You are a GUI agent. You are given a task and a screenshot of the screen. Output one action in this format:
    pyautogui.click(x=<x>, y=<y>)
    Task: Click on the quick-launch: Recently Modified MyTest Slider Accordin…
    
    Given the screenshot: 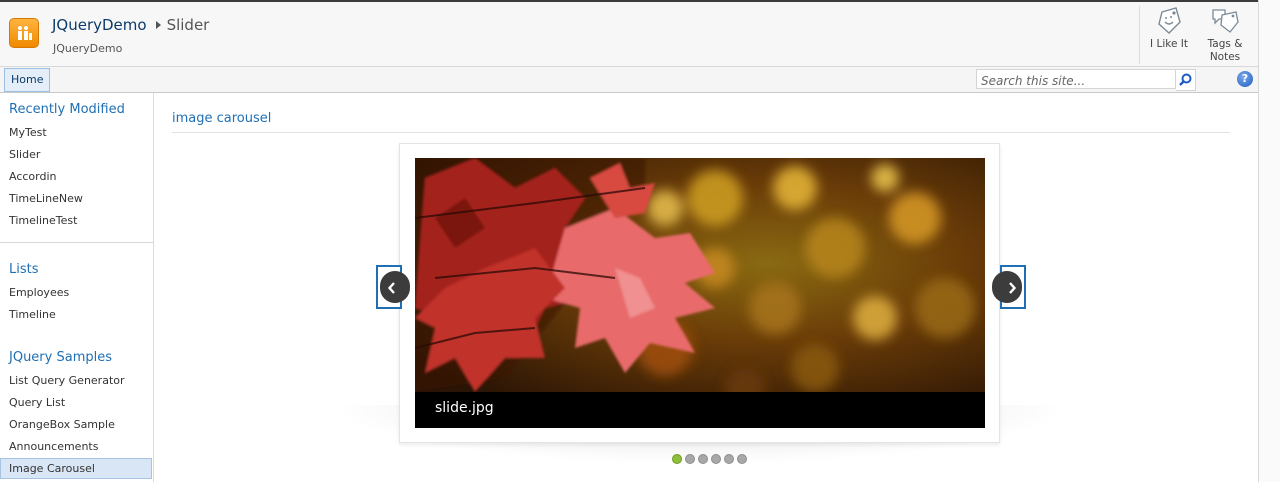 What is the action you would take?
    pyautogui.click(x=77, y=287)
    